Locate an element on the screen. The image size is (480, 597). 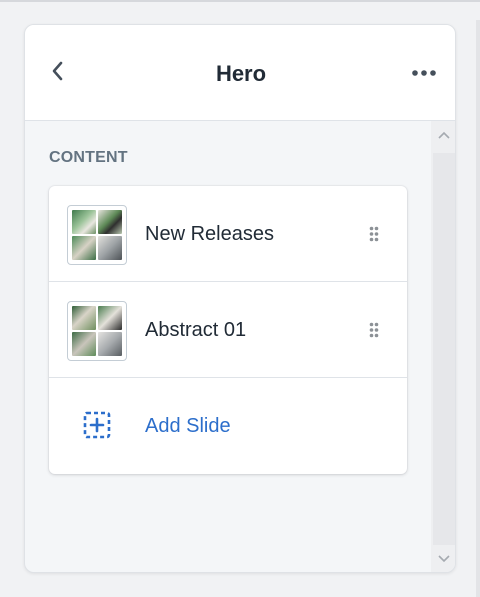
slide-item-new-releases: New Releases is located at coordinates (228, 234).